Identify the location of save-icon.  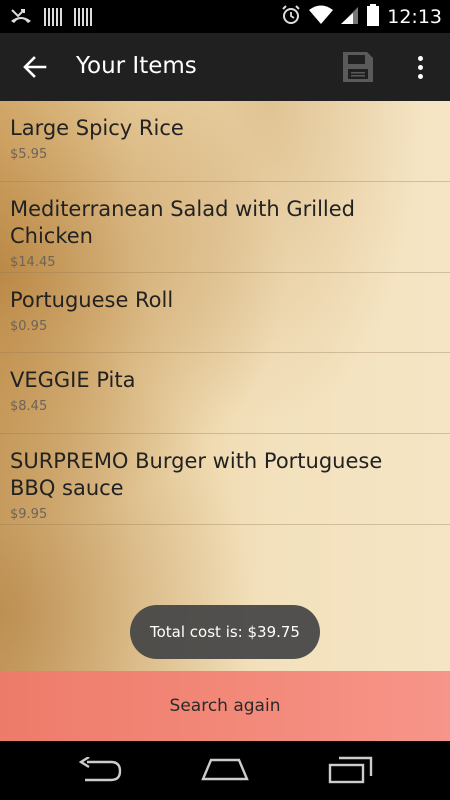
(358, 67).